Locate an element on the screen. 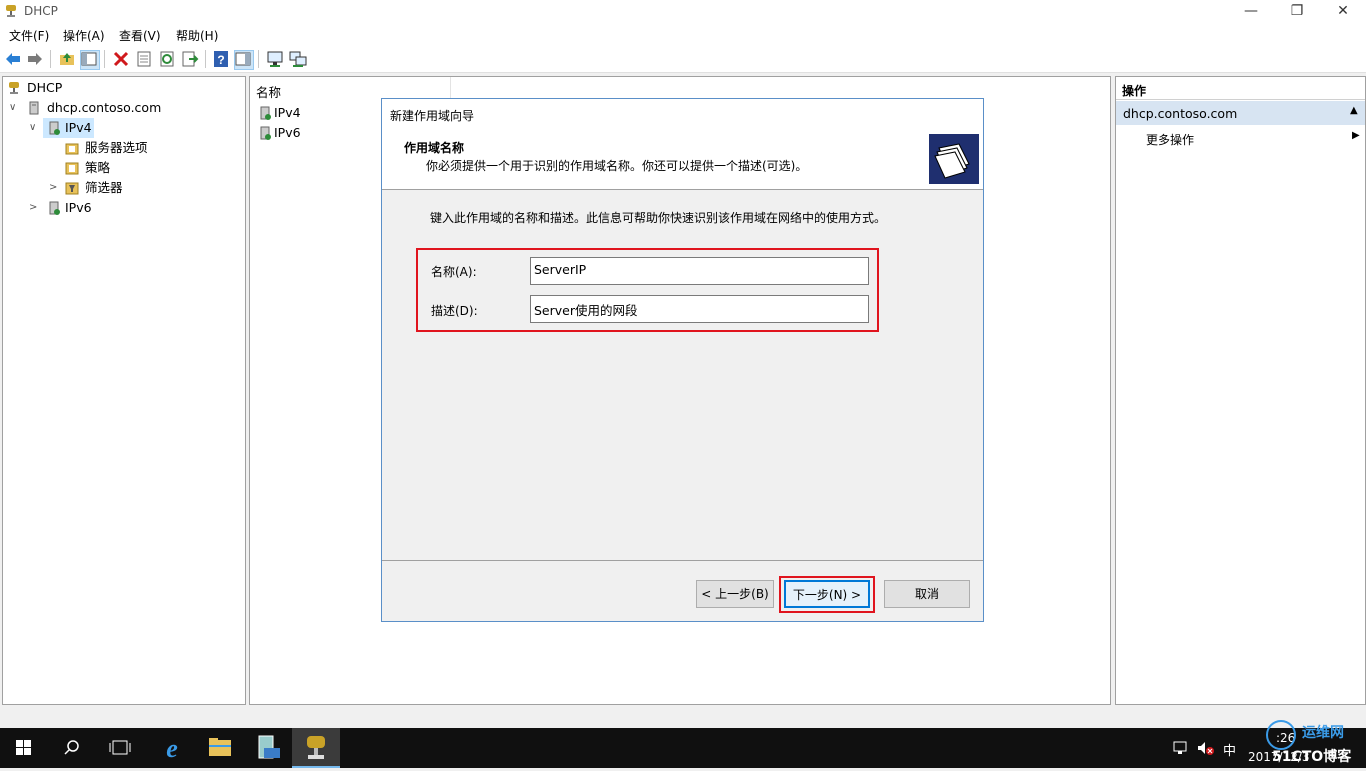 The image size is (1366, 771). help-icon: ? is located at coordinates (221, 59).